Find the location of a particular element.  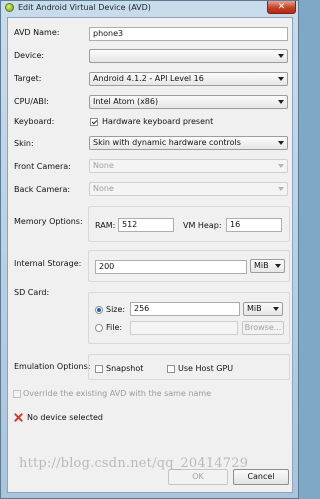

skin-label: Skin: is located at coordinates (24, 143).